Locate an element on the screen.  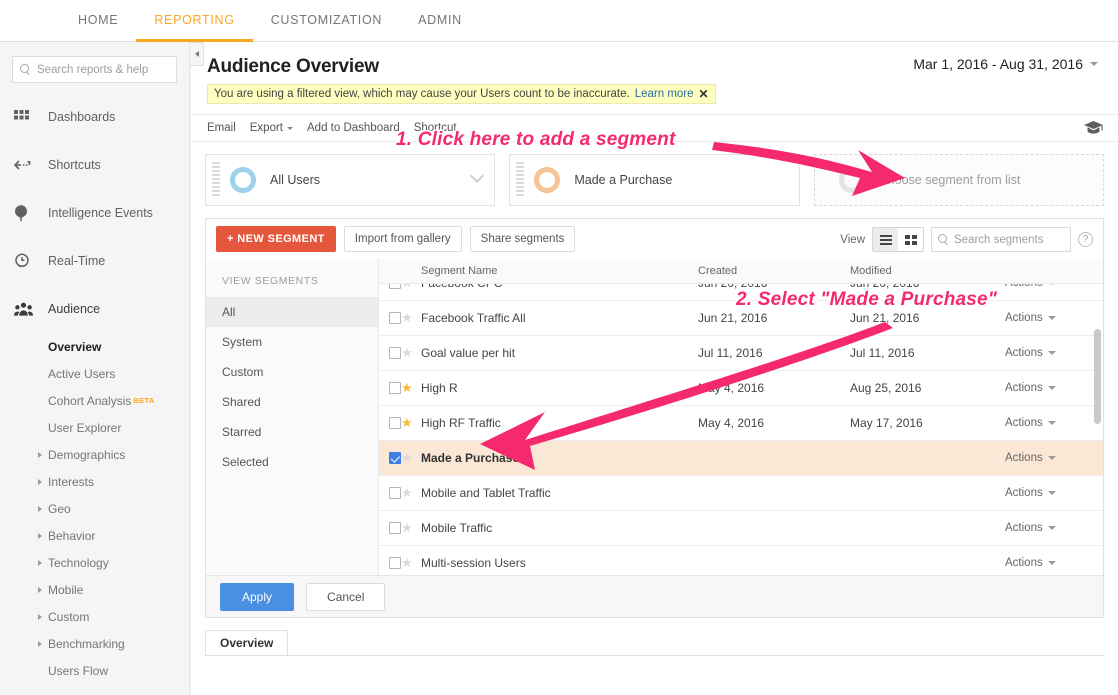
sidebar-item-real-time: Real-Time is located at coordinates (94, 261).